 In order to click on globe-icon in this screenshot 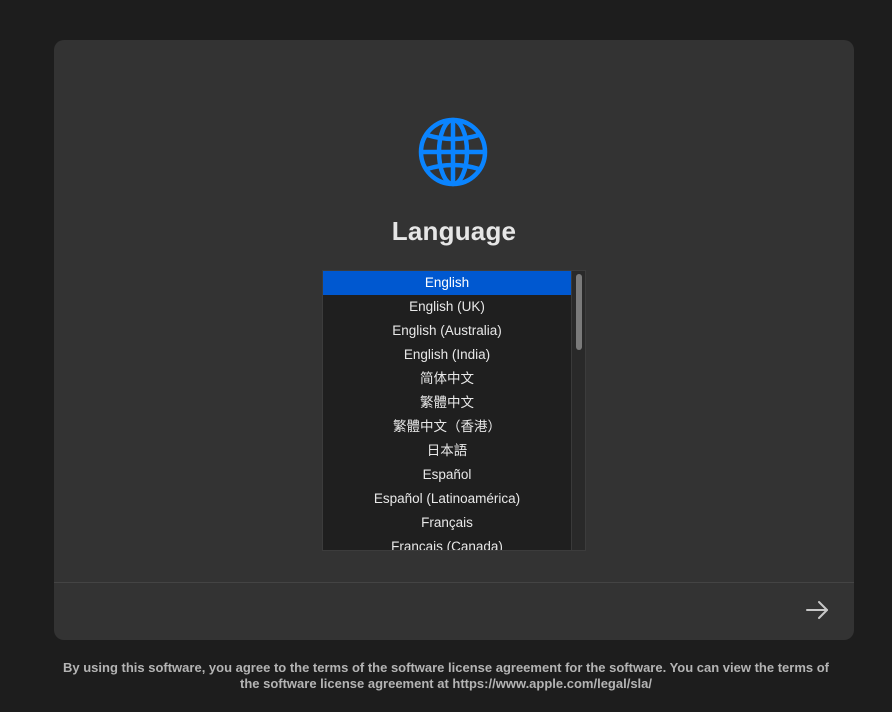, I will do `click(453, 152)`.